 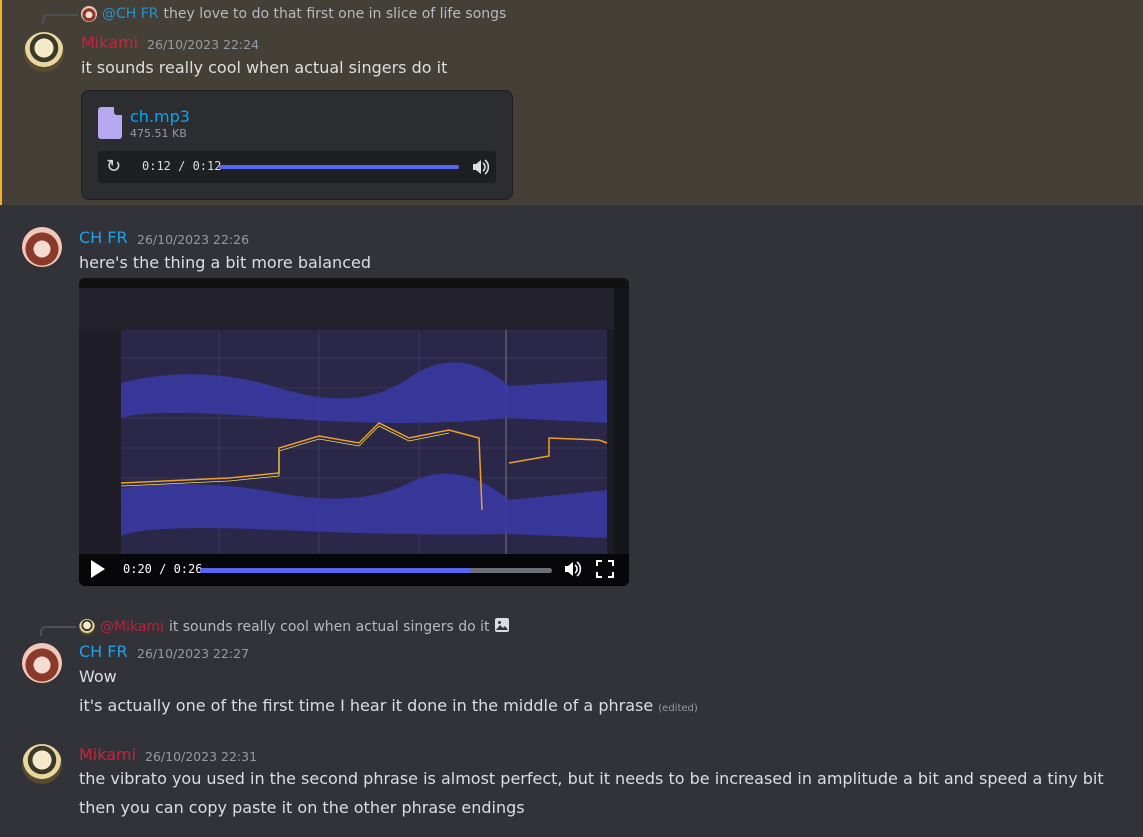 I want to click on image-icon, so click(x=502, y=627).